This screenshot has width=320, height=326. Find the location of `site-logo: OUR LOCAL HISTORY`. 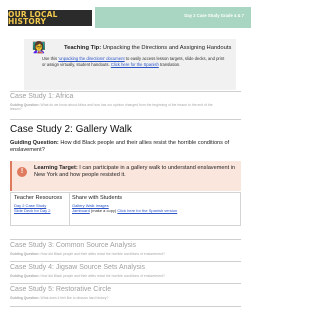

site-logo: OUR LOCAL HISTORY is located at coordinates (50, 18).